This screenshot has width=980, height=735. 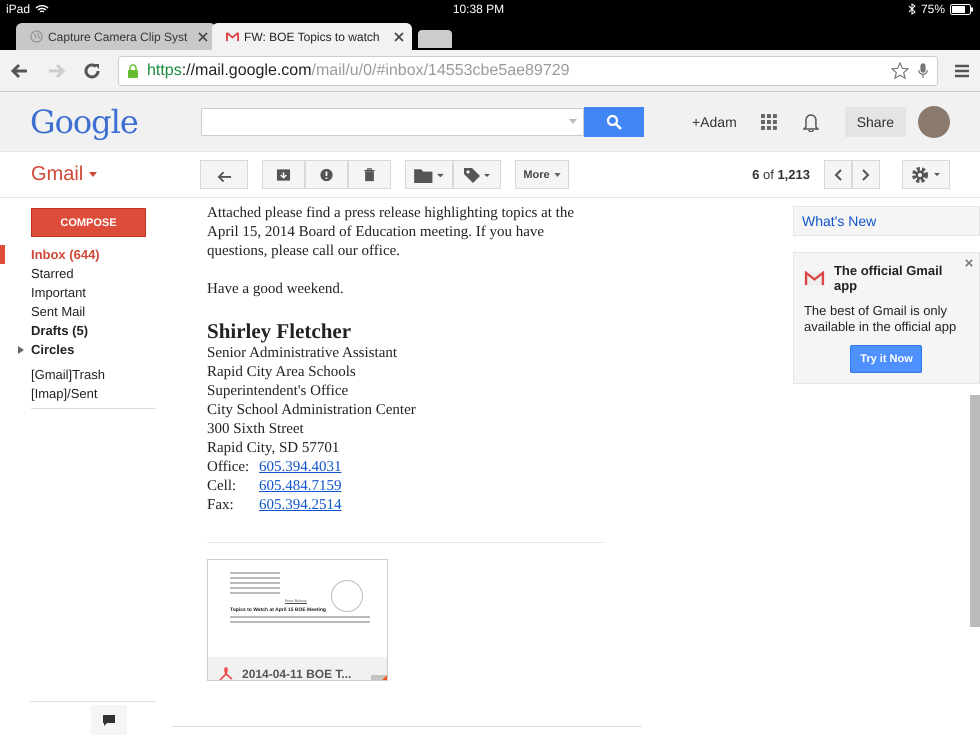 What do you see at coordinates (932, 9) in the screenshot?
I see `battery-percent: 75%` at bounding box center [932, 9].